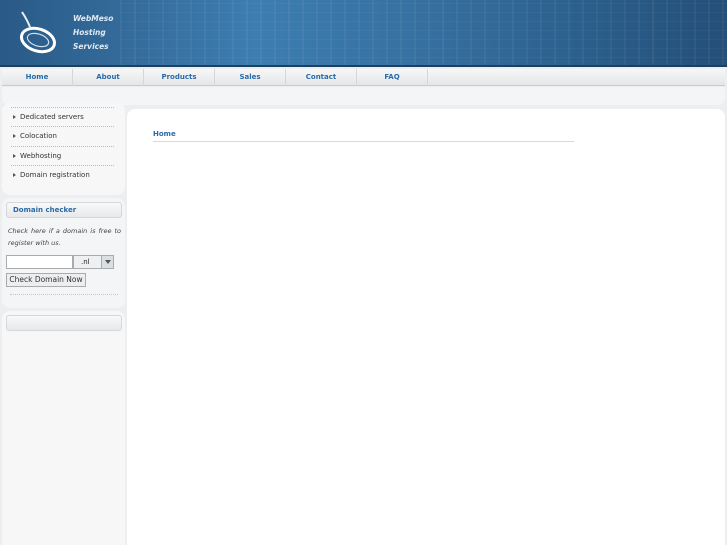 This screenshot has height=545, width=727. Describe the element at coordinates (89, 32) in the screenshot. I see `brand-line-2: Hosting` at that location.